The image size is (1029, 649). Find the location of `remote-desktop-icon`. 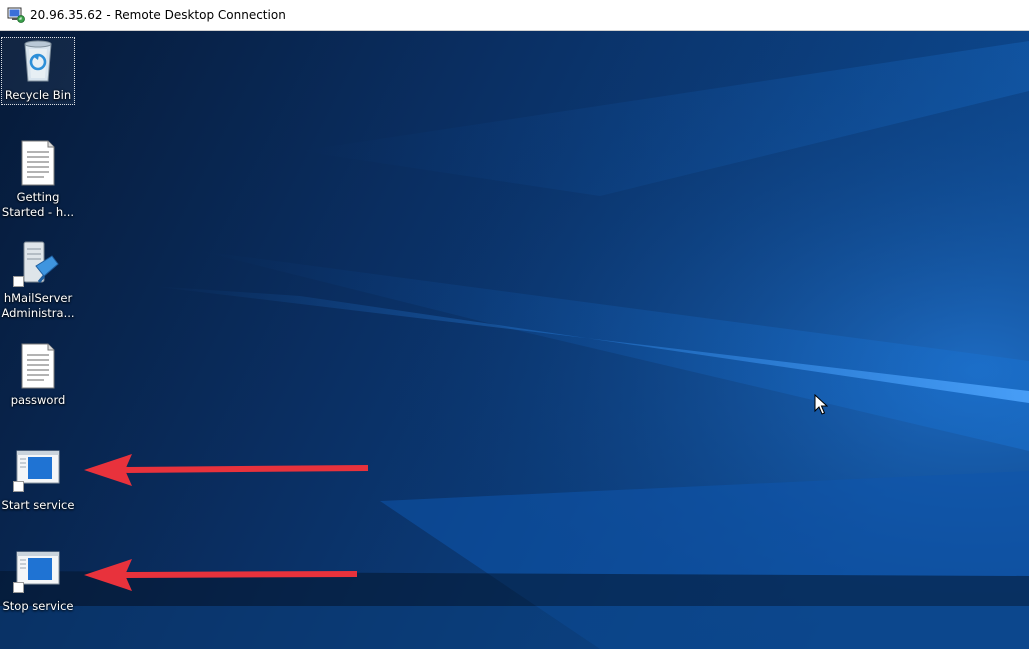

remote-desktop-icon is located at coordinates (16, 15).